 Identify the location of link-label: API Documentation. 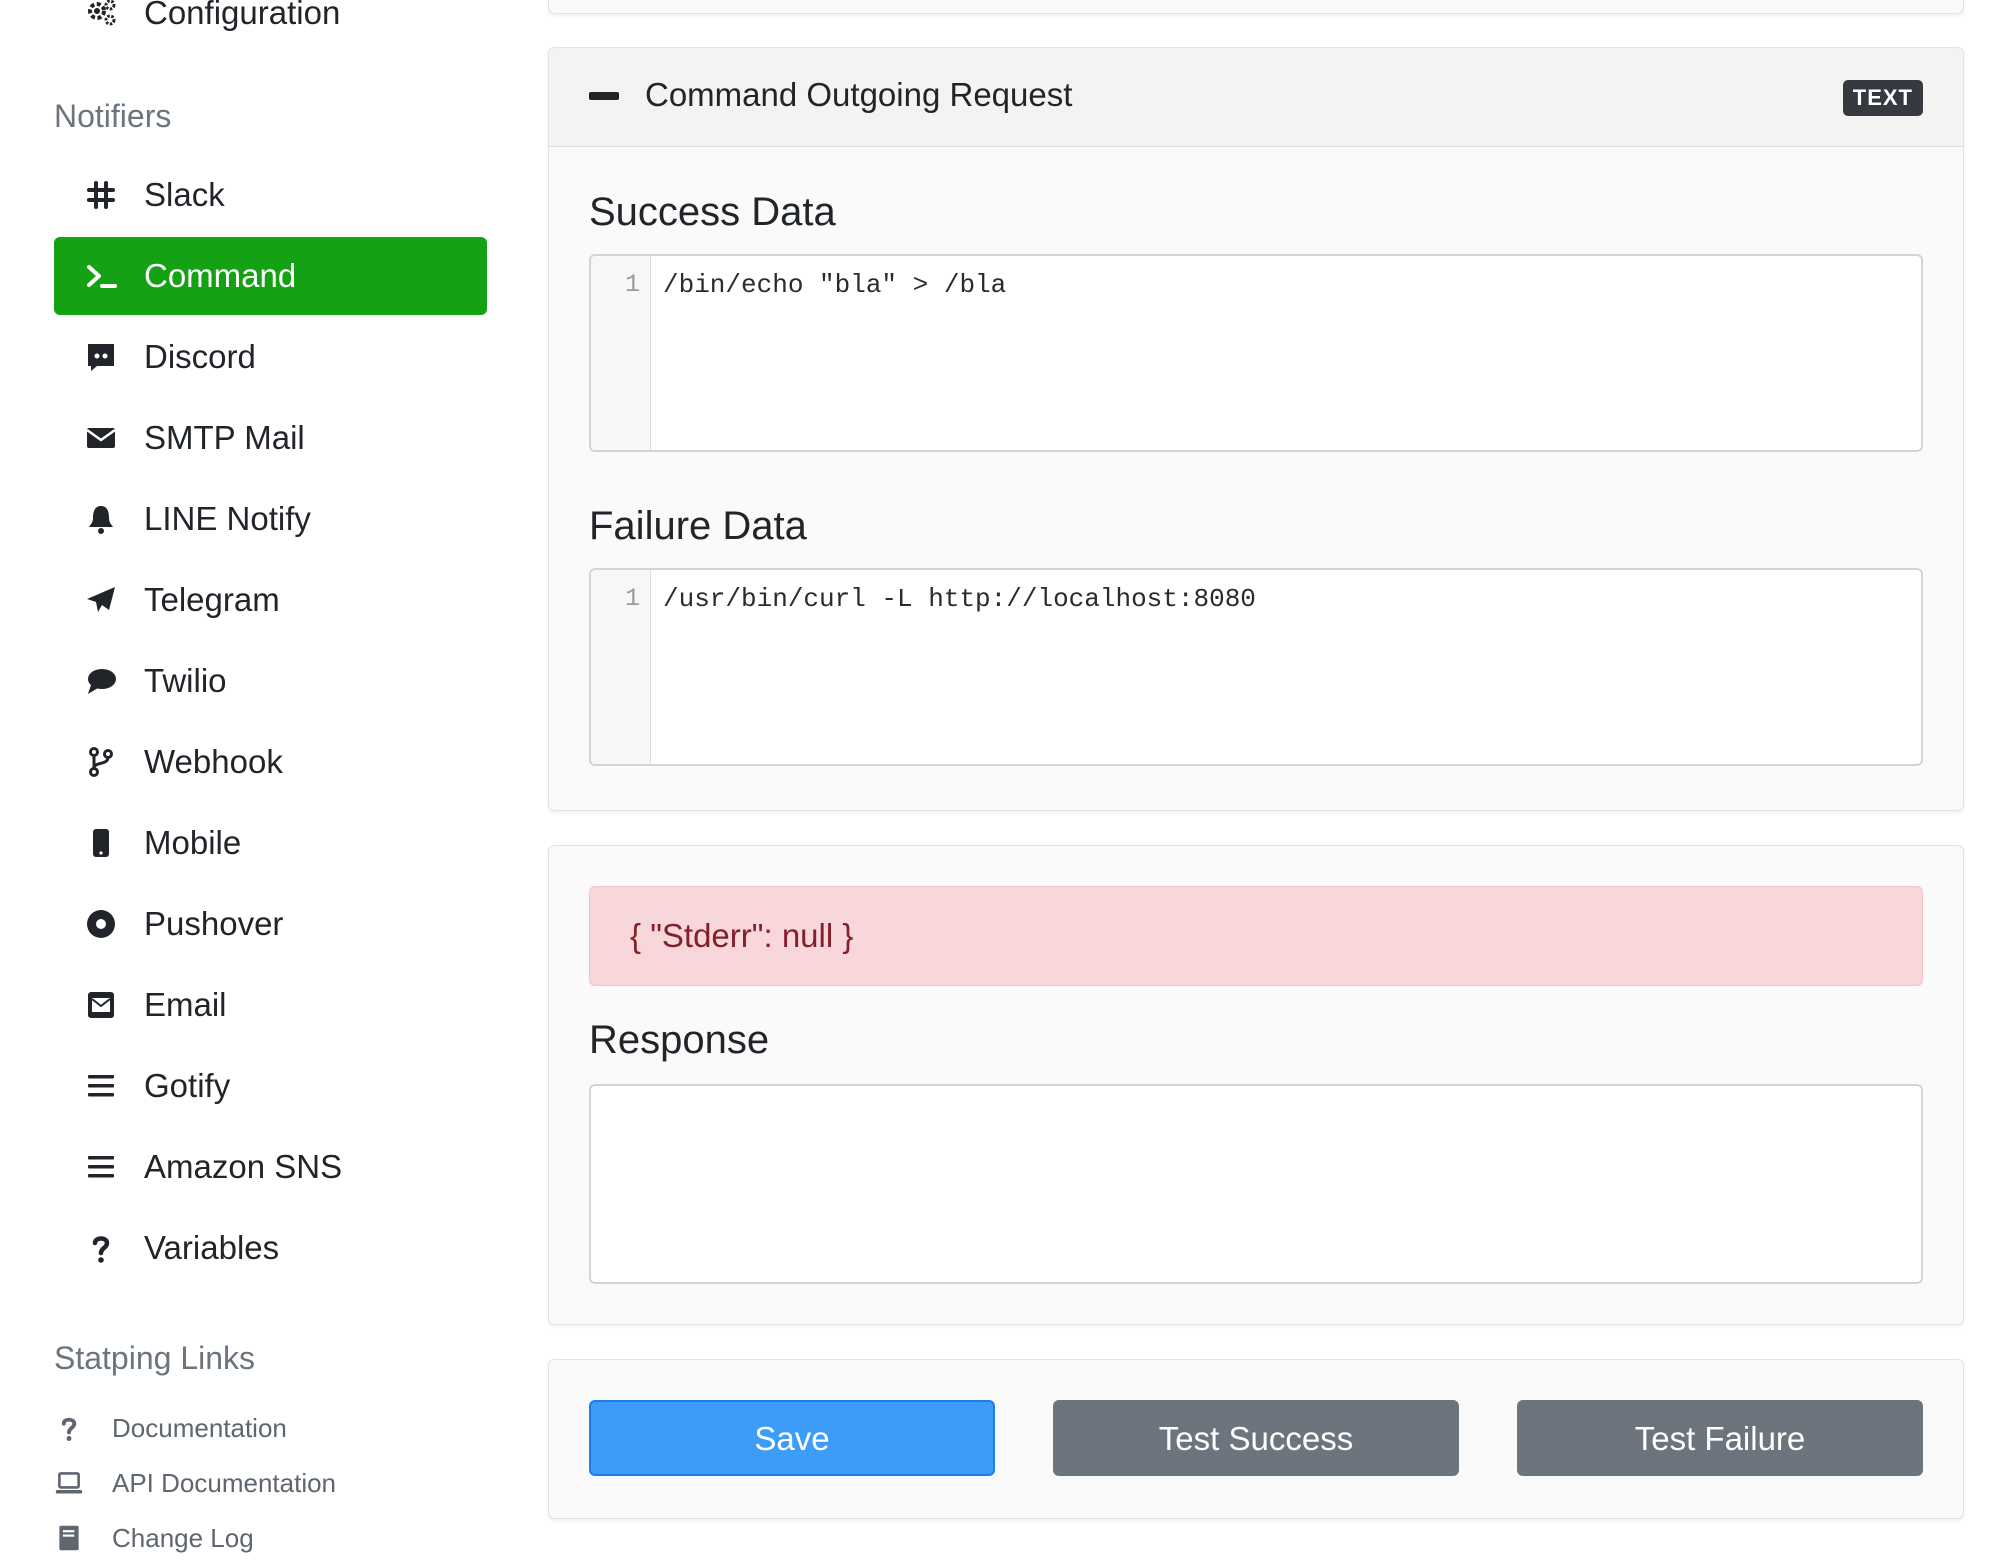
(224, 1482).